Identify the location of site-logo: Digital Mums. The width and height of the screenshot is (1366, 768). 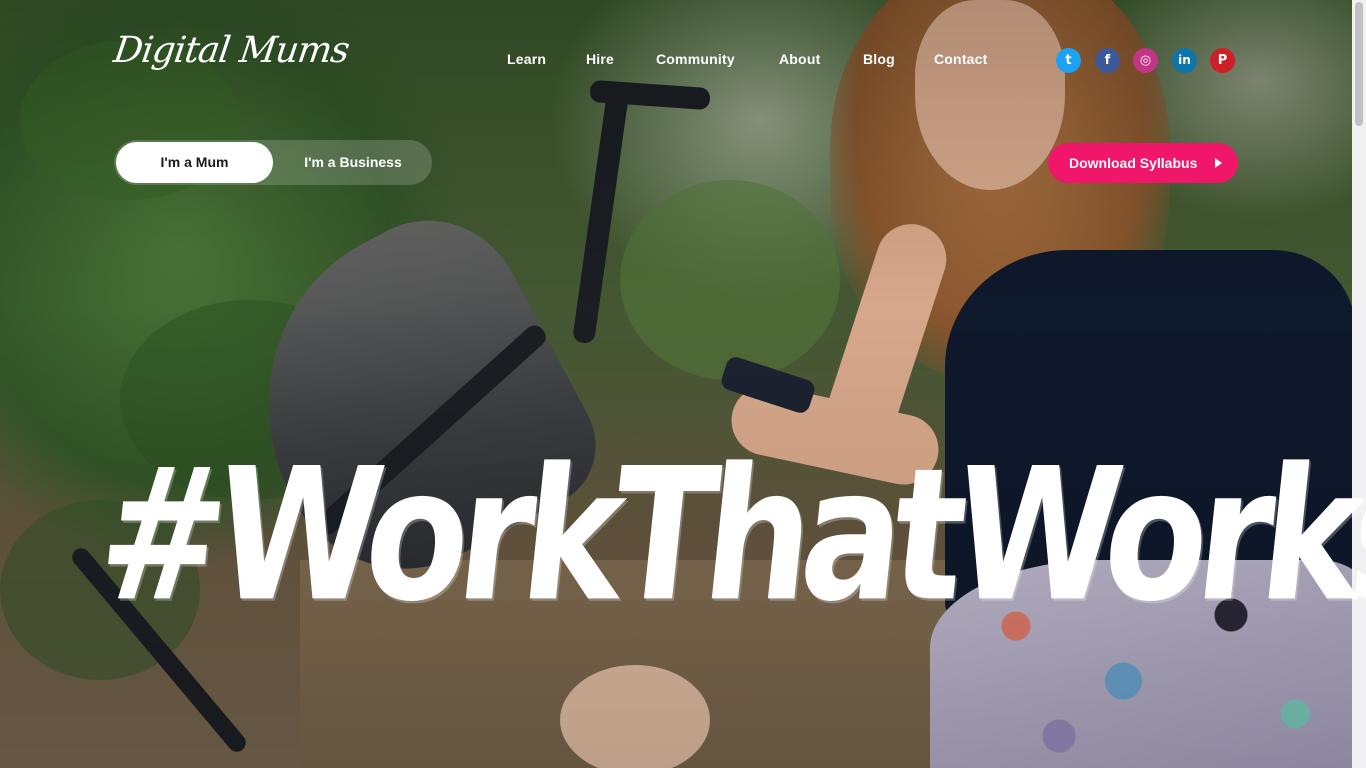
(231, 50).